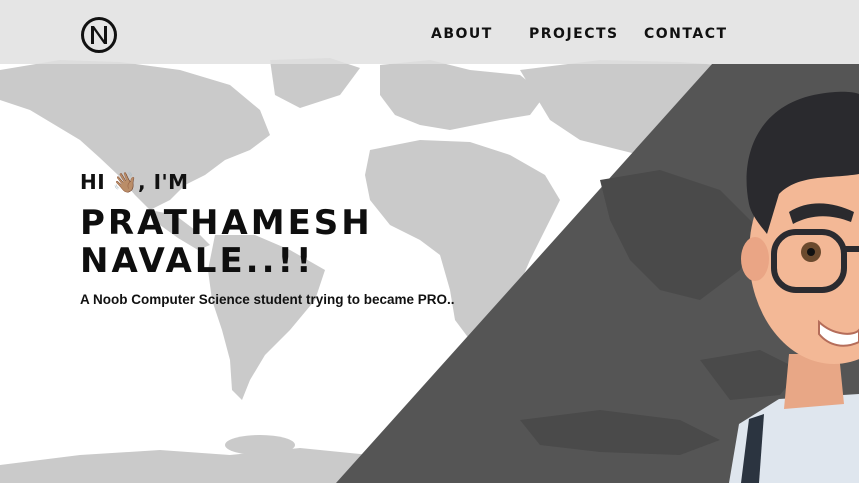 The height and width of the screenshot is (483, 859). I want to click on hero-greeting: HI 👋🏽, I'M, so click(134, 182).